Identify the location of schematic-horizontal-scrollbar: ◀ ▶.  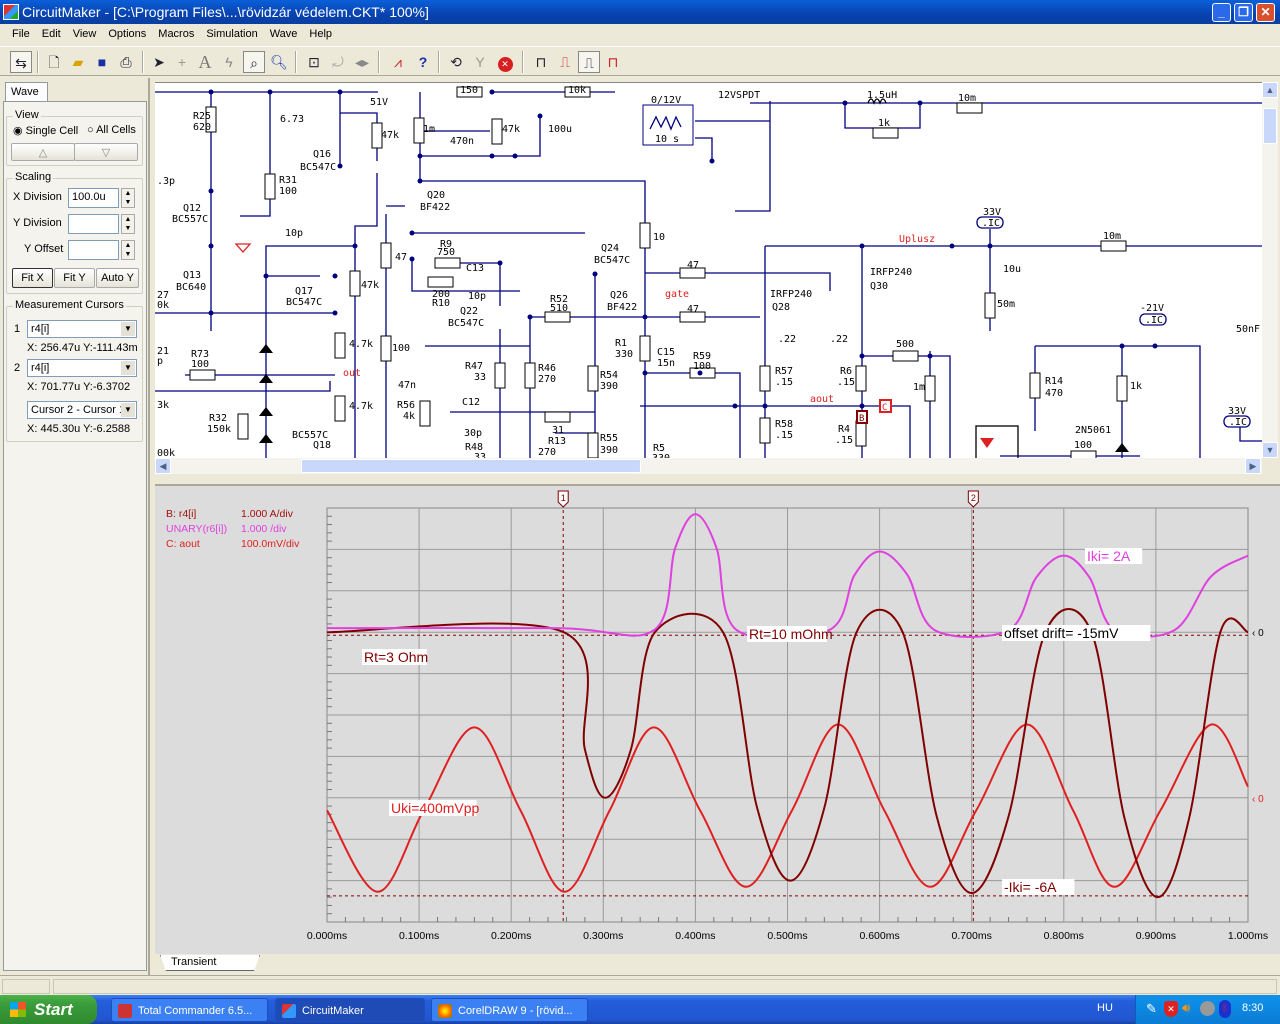
(708, 466).